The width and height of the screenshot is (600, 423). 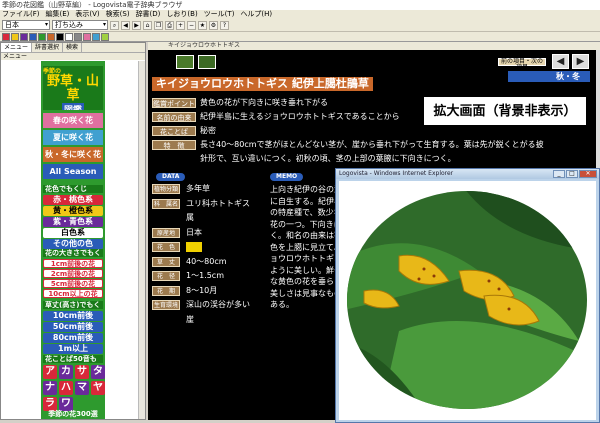 I want to click on kana-index-button: ア, so click(x=50, y=372).